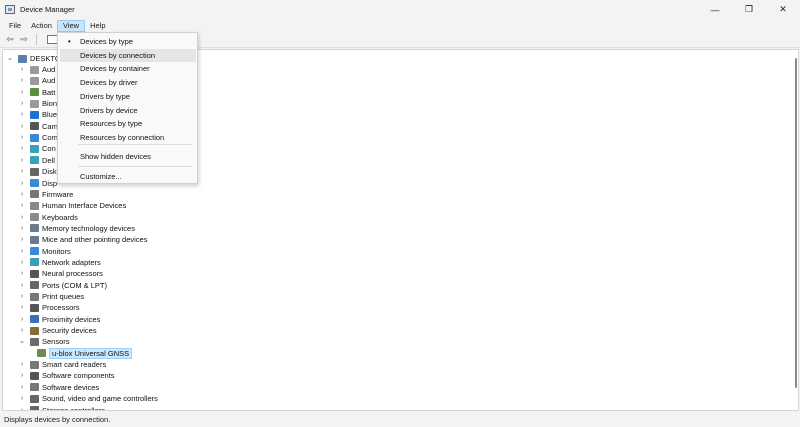 The width and height of the screenshot is (800, 427). What do you see at coordinates (128, 68) in the screenshot?
I see `menu-item-devices-by-container: Devices by container` at bounding box center [128, 68].